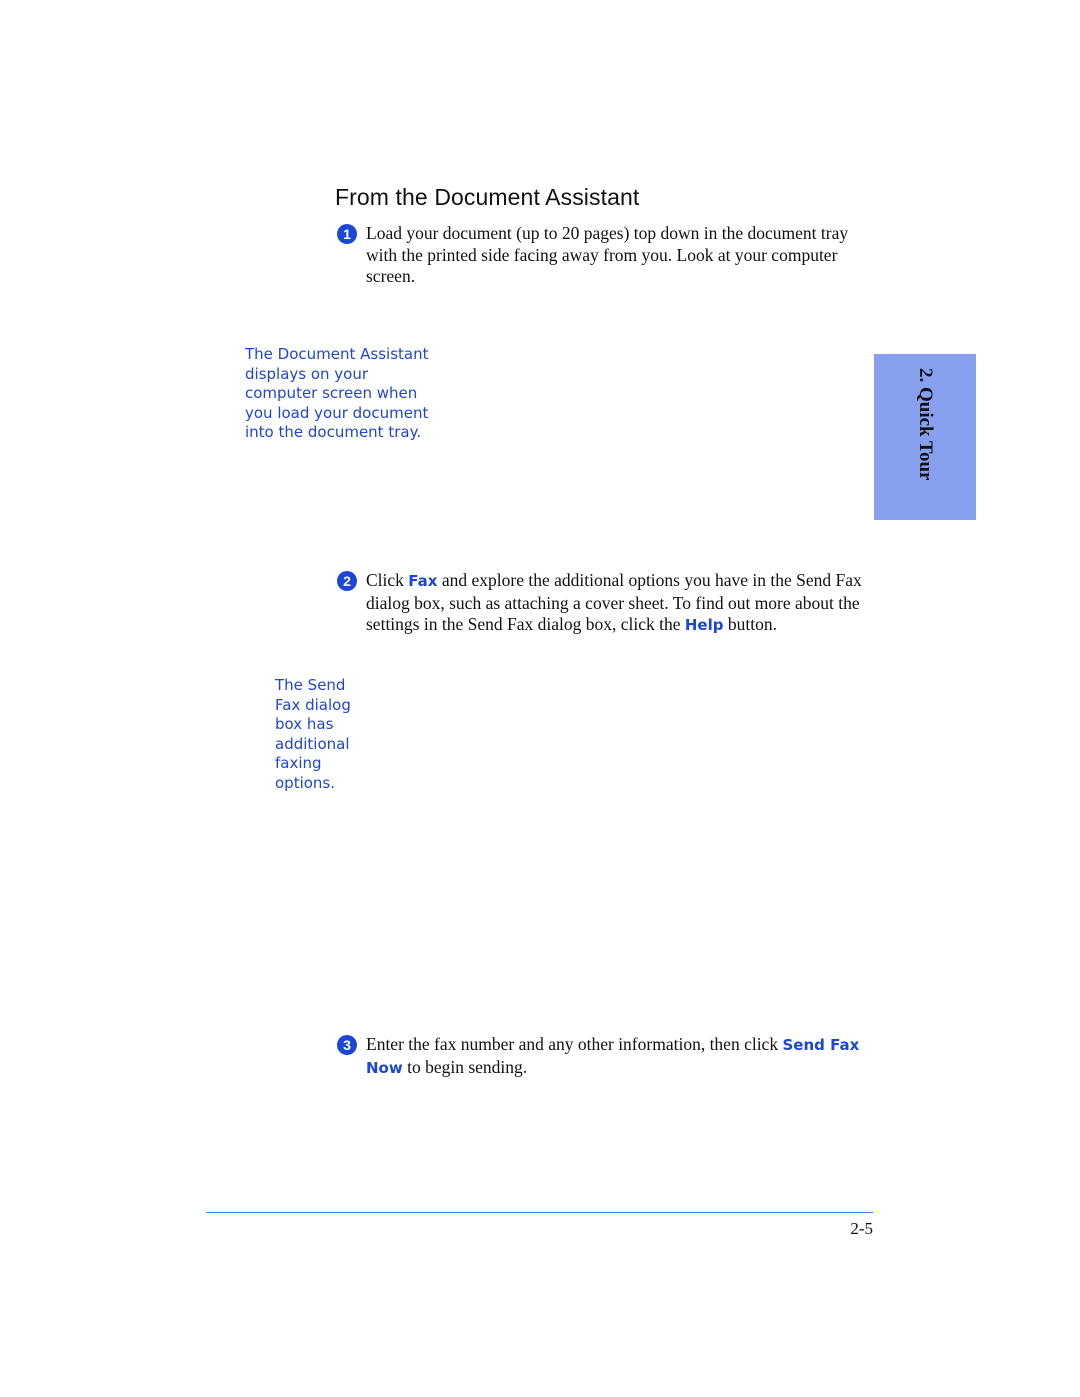 The width and height of the screenshot is (1080, 1397). I want to click on note-line: computer screen when, so click(331, 393).